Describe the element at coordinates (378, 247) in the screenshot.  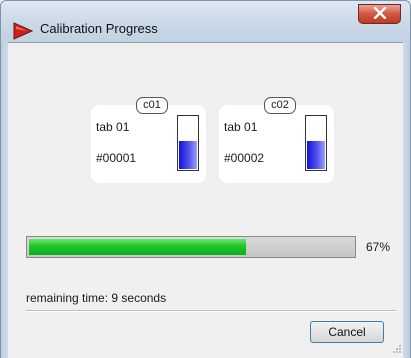
I see `progress-percent: 67%` at that location.